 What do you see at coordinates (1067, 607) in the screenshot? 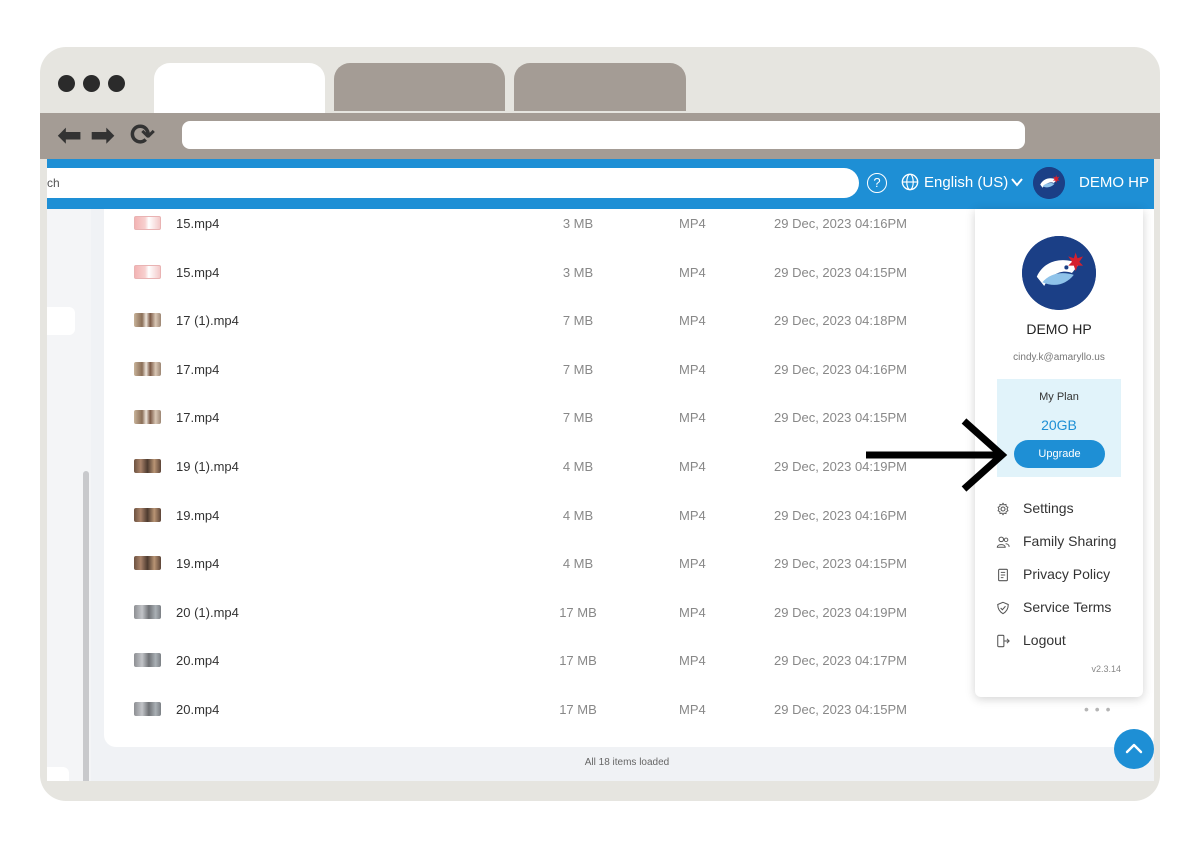
I see `menu-item-label: Service Terms` at bounding box center [1067, 607].